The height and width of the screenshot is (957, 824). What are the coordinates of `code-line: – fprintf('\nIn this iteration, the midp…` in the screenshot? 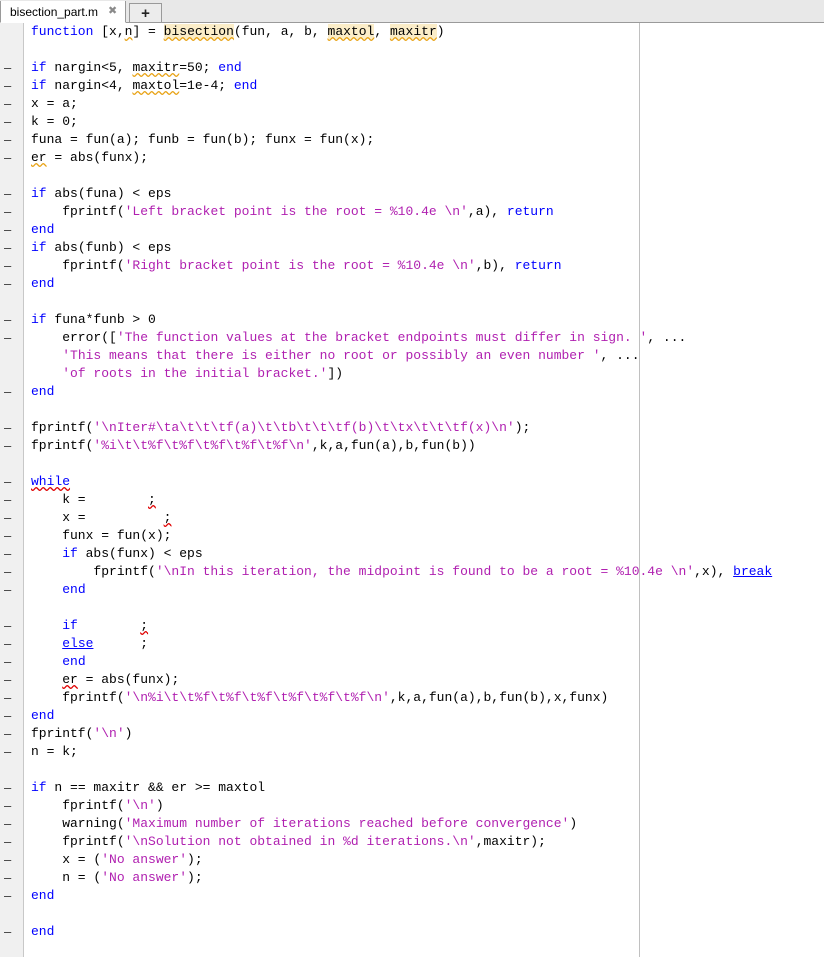 It's located at (412, 572).